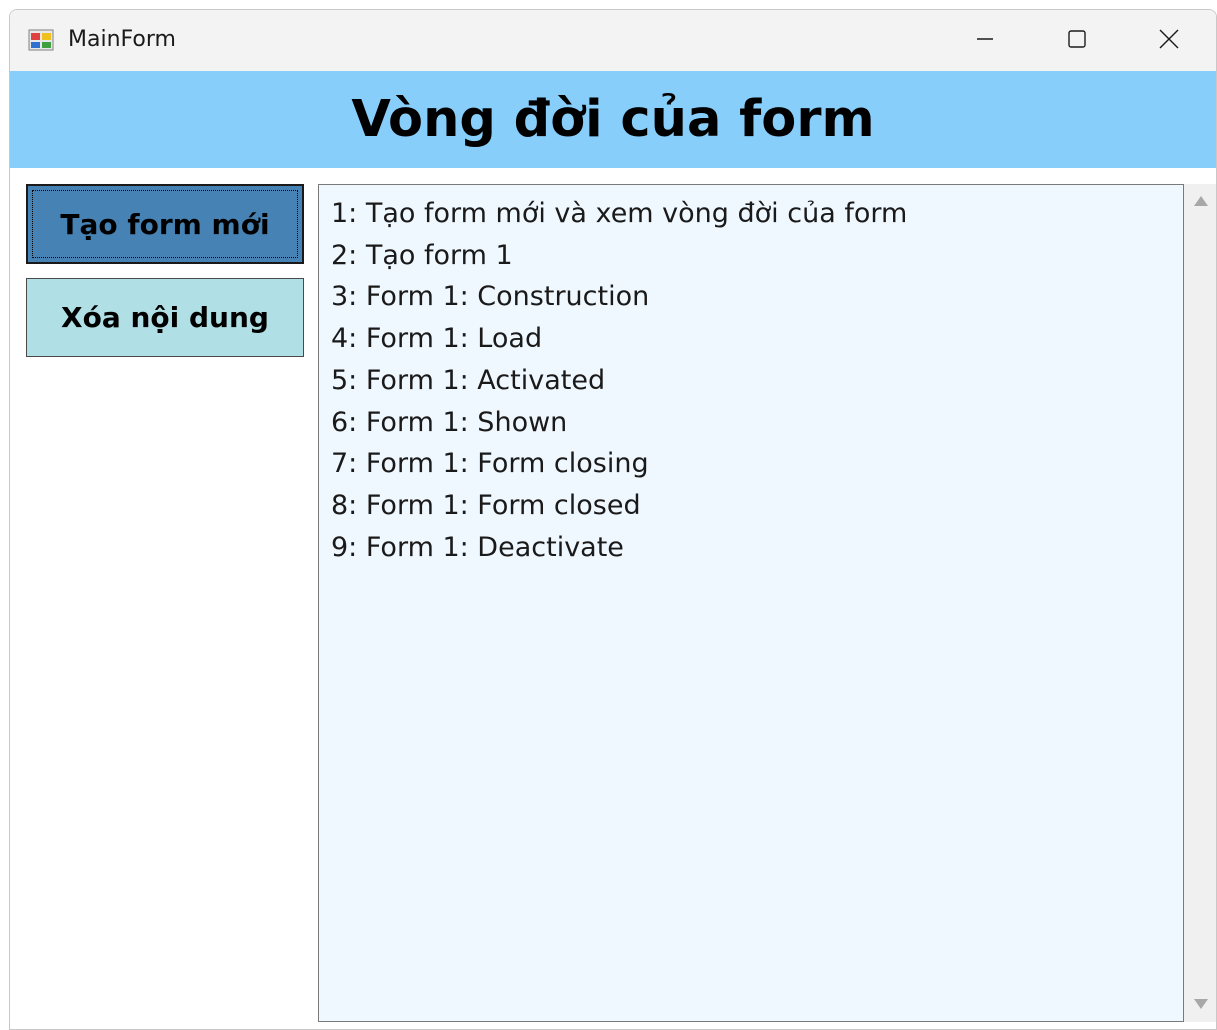 The width and height of the screenshot is (1217, 1030). What do you see at coordinates (757, 381) in the screenshot?
I see `list-item: 5: Form 1: Activated` at bounding box center [757, 381].